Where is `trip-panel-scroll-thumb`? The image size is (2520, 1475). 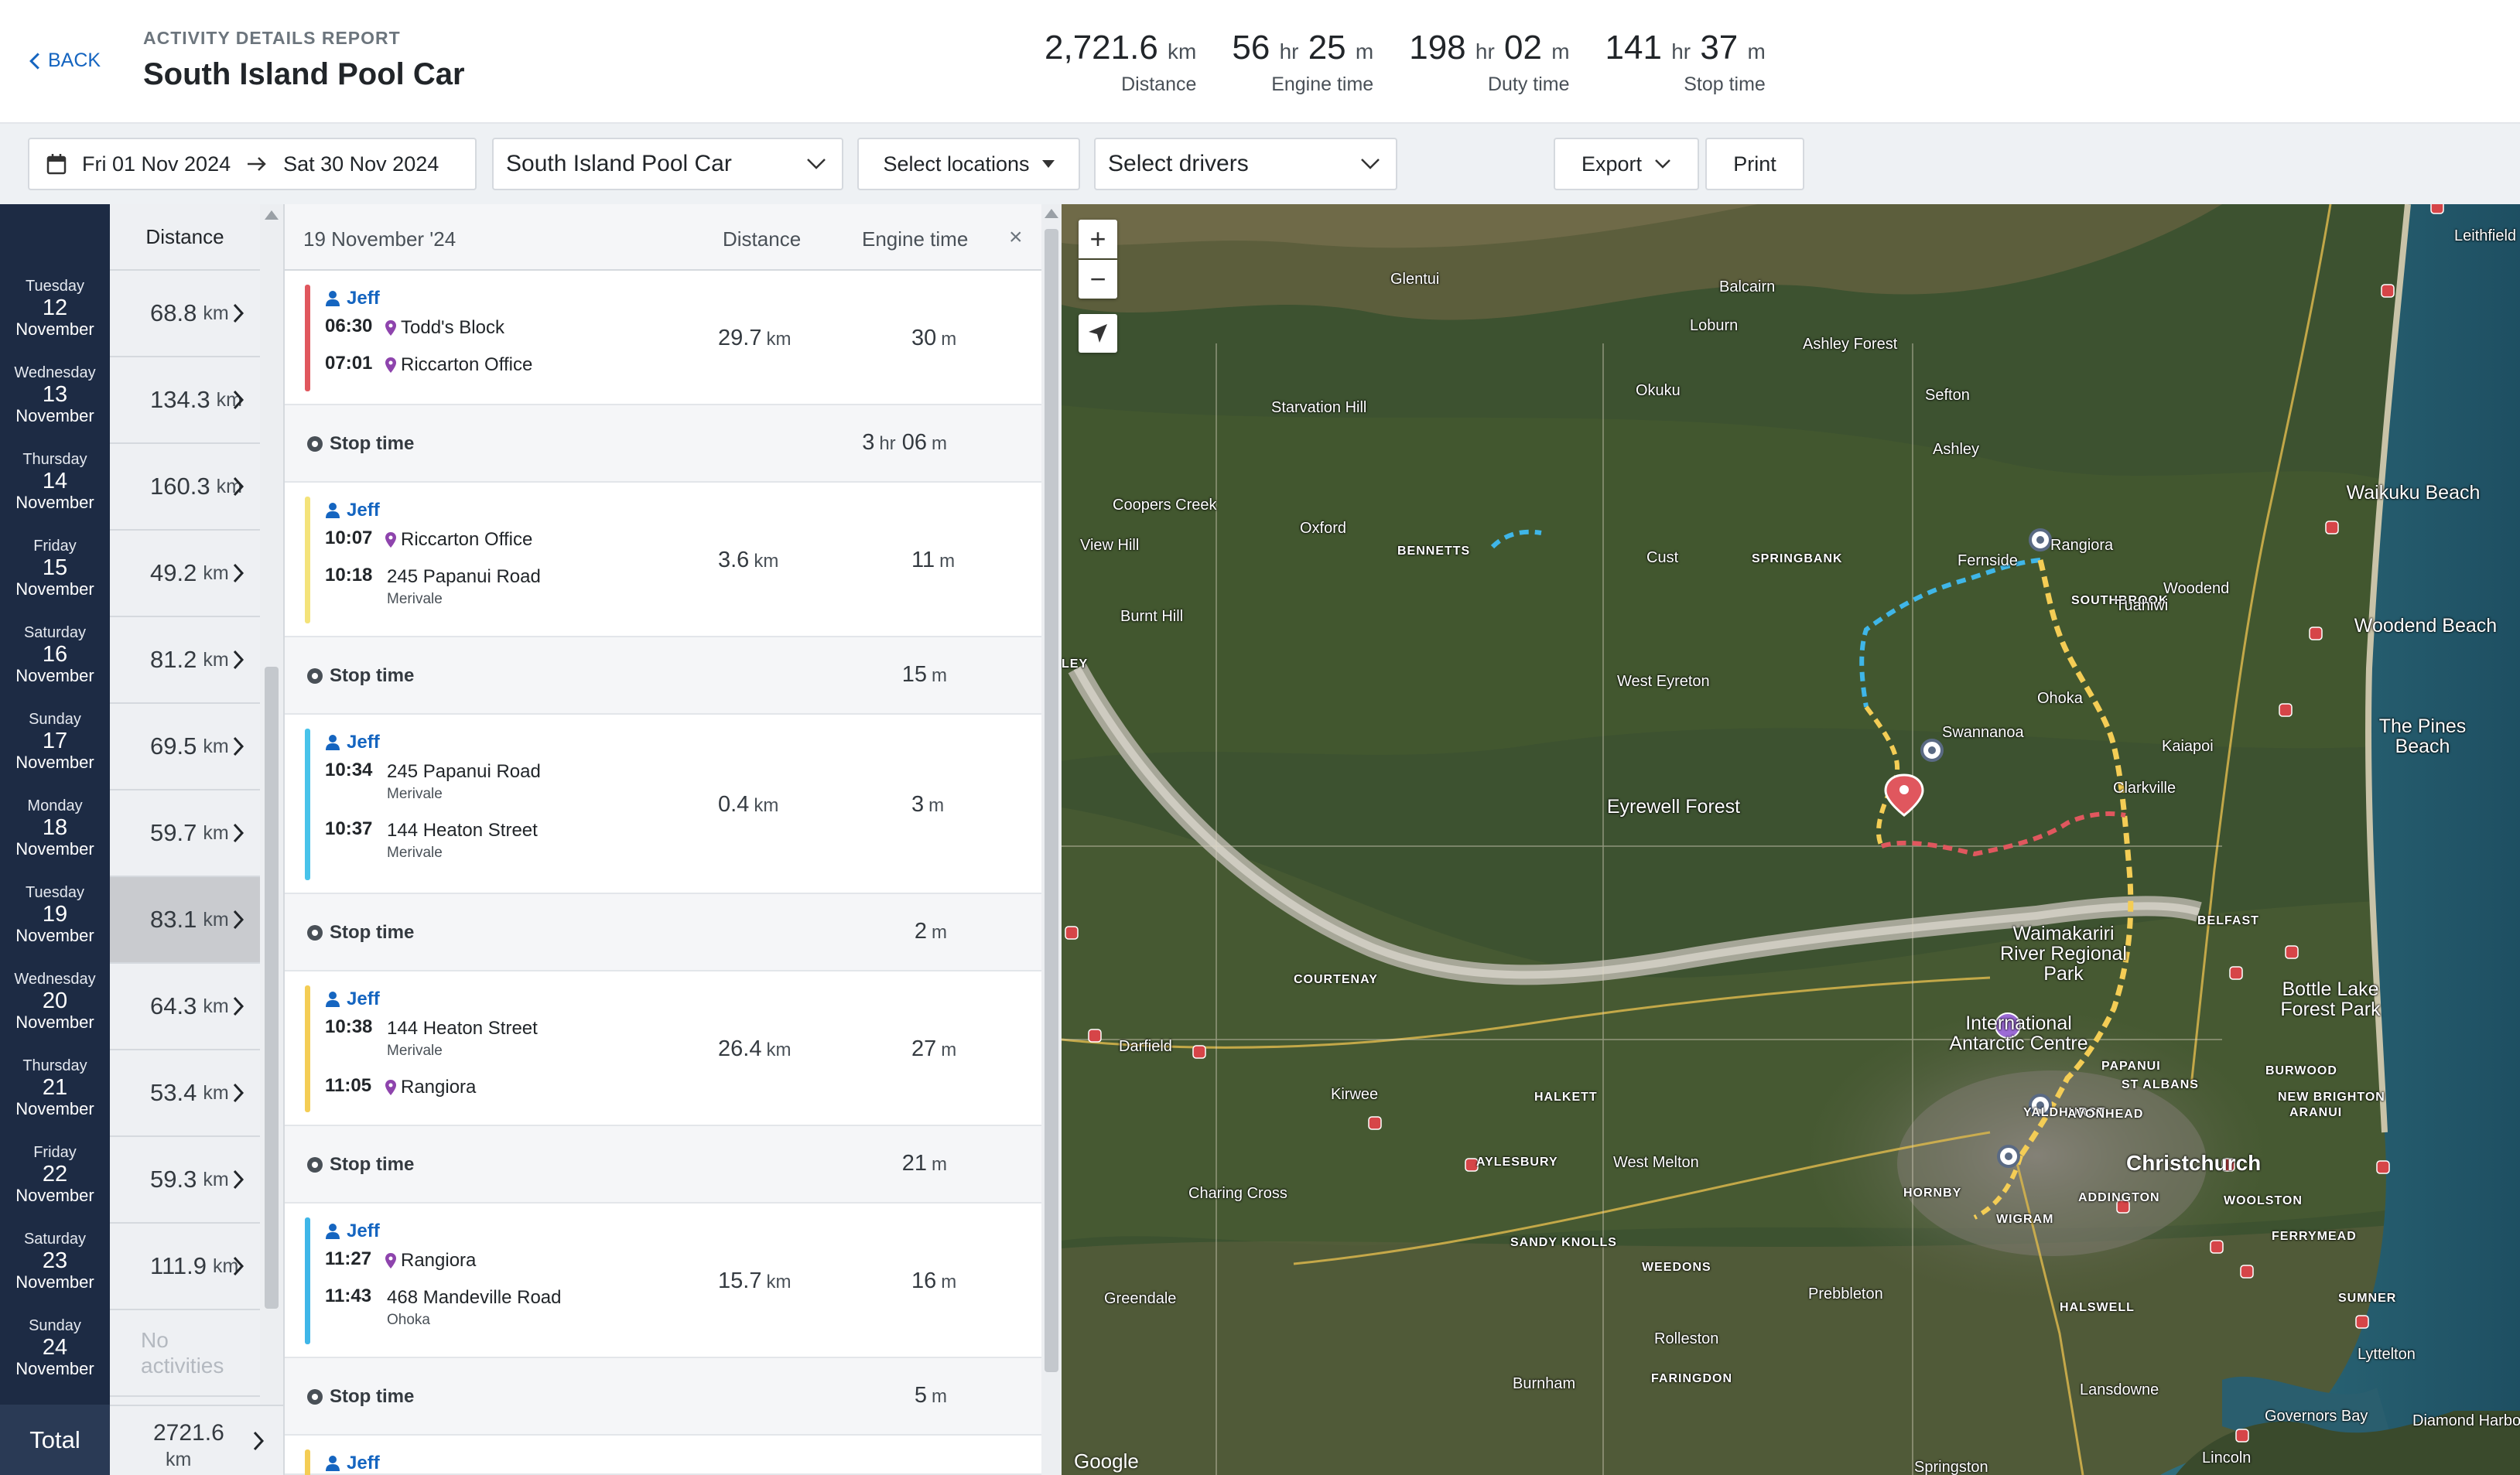 trip-panel-scroll-thumb is located at coordinates (1051, 800).